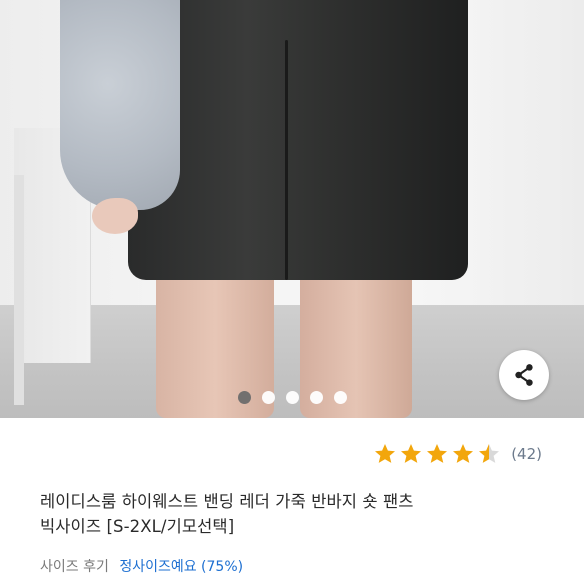 This screenshot has height=584, width=584. What do you see at coordinates (74, 567) in the screenshot?
I see `size-review-label: 사이즈 후기` at bounding box center [74, 567].